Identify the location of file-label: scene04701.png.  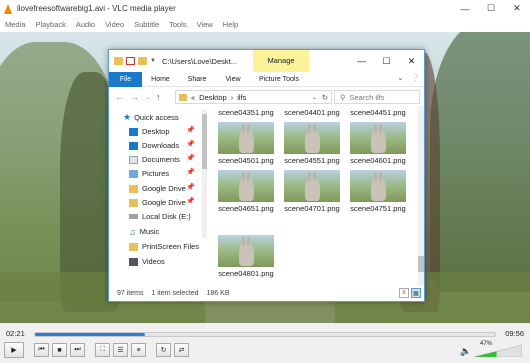
(312, 208).